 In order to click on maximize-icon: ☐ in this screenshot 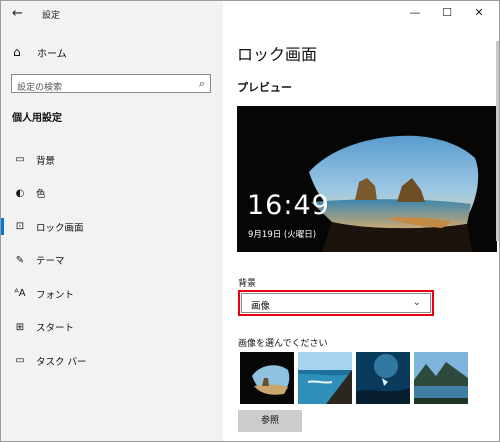, I will do `click(447, 13)`.